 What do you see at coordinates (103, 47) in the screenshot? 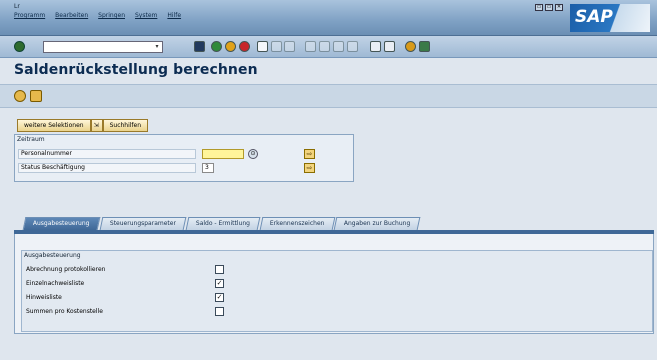
I see `command-field: ▾` at bounding box center [103, 47].